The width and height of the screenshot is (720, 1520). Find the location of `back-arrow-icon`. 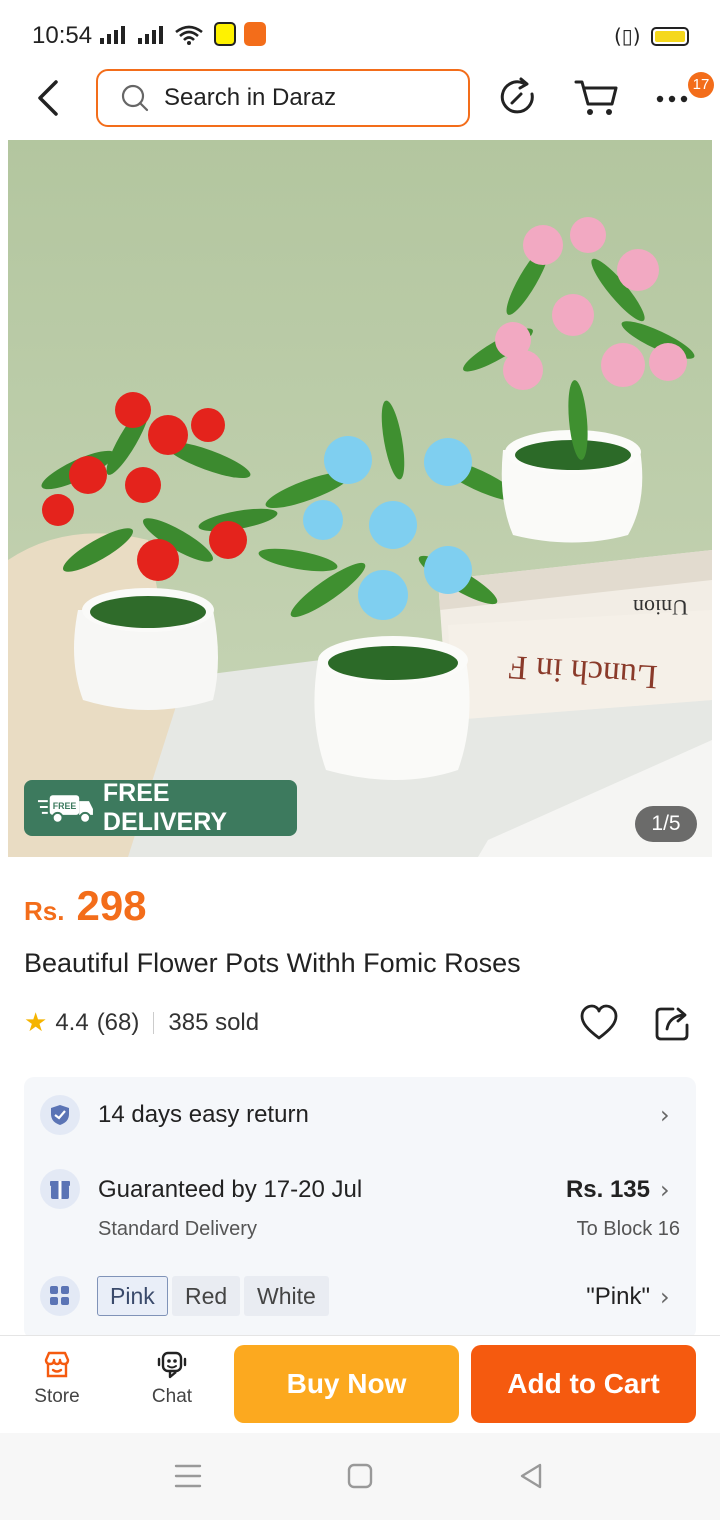

back-arrow-icon is located at coordinates (50, 98).